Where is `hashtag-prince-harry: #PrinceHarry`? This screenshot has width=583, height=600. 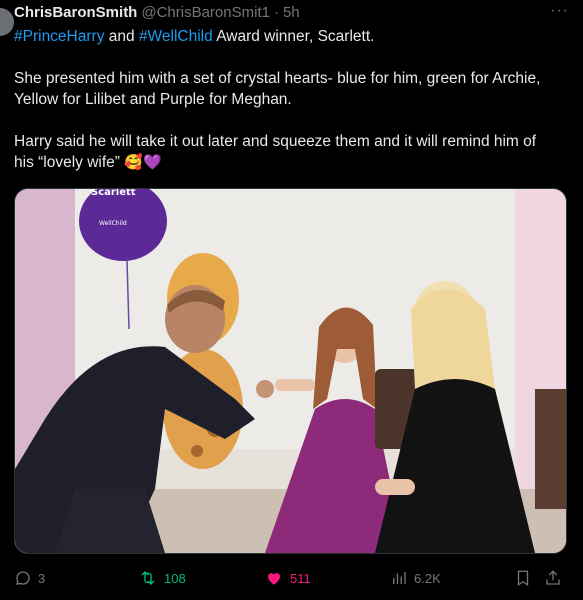
hashtag-prince-harry: #PrinceHarry is located at coordinates (59, 36).